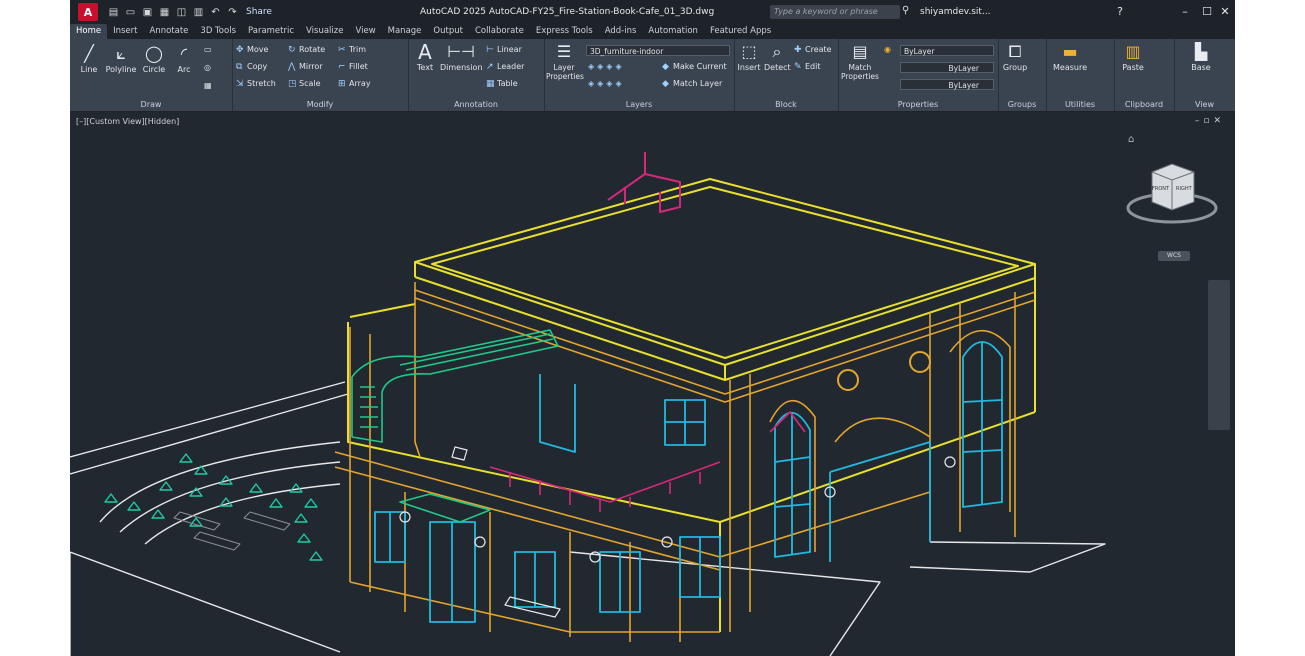 This screenshot has width=1305, height=656. Describe the element at coordinates (606, 66) in the screenshot. I see `layer-state-icons: ◈◈◈◈` at that location.